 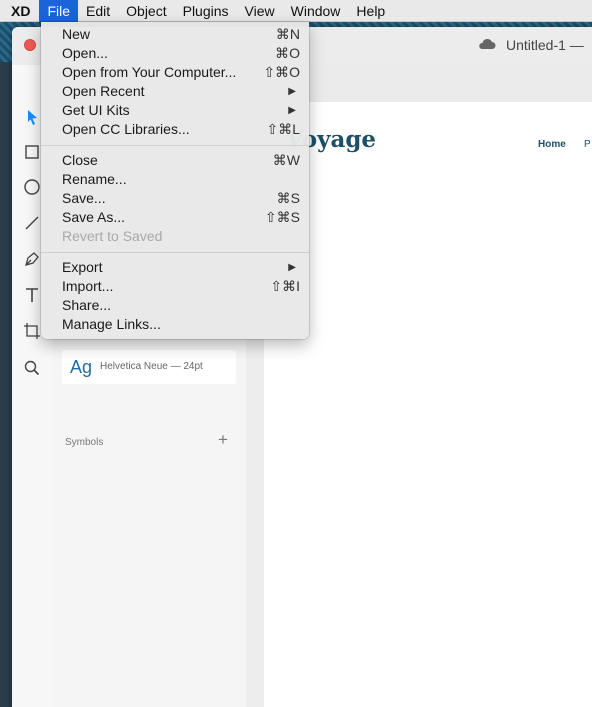 I want to click on menu-item-shortcut: ⌘S, so click(x=288, y=198).